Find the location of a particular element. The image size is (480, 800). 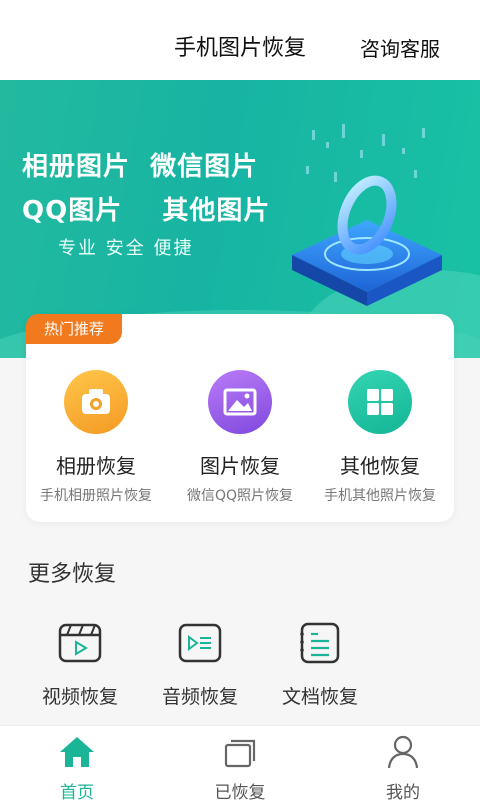

image-recovery-label: 图片恢复 is located at coordinates (240, 466).